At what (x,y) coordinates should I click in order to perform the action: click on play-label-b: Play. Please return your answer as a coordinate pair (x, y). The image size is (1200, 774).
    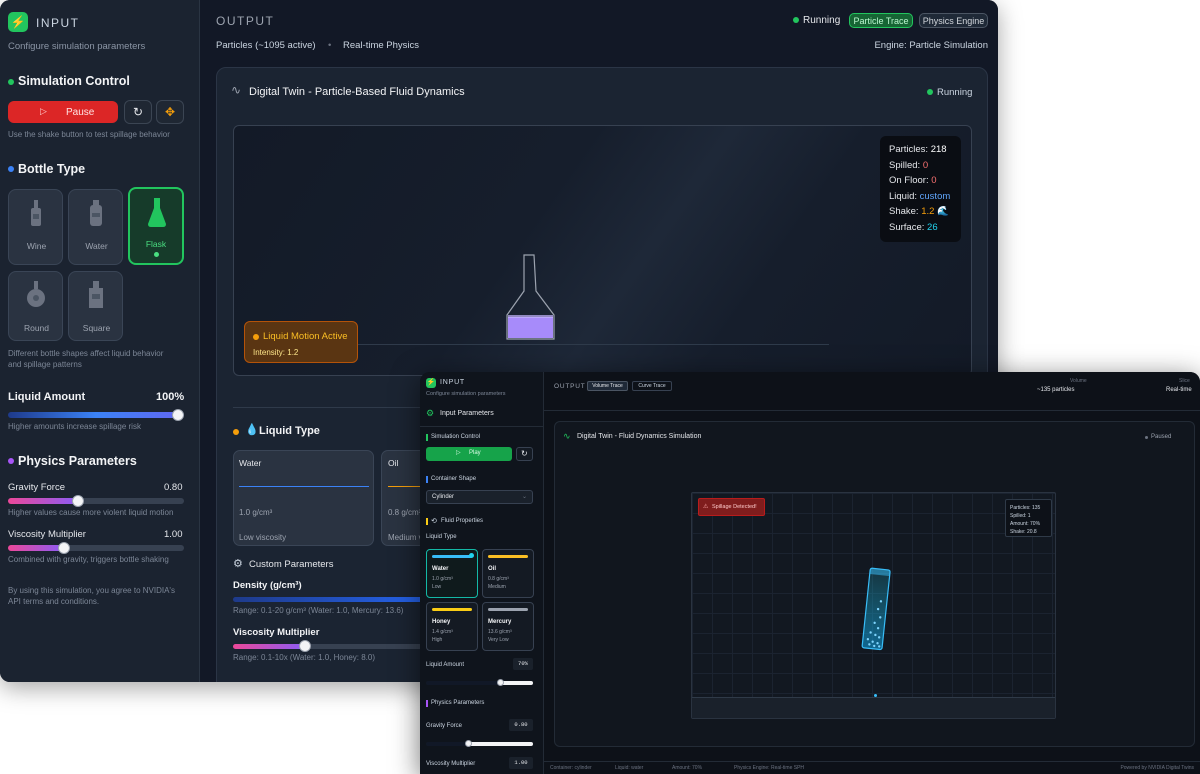
    Looking at the image, I should click on (475, 453).